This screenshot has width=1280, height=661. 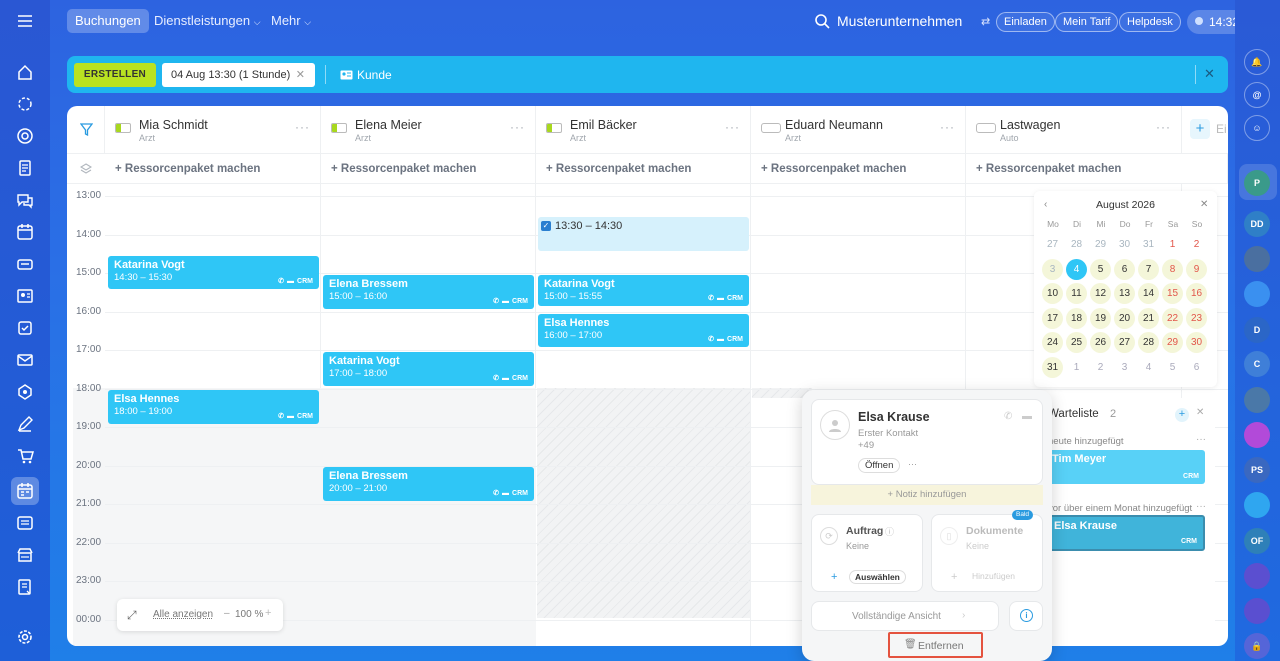 What do you see at coordinates (25, 200) in the screenshot?
I see `chat-icon` at bounding box center [25, 200].